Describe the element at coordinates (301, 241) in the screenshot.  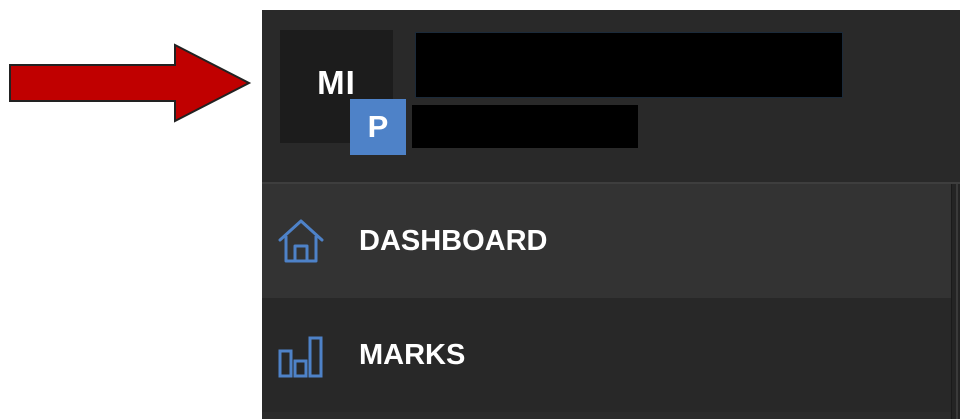
I see `home-icon` at that location.